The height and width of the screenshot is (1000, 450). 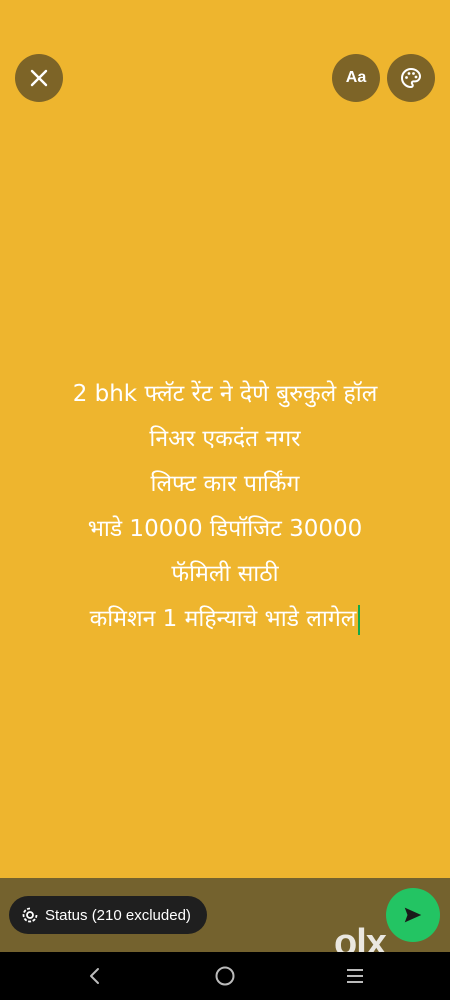 I want to click on audience-selector-button: Status (210 excluded), so click(x=108, y=915).